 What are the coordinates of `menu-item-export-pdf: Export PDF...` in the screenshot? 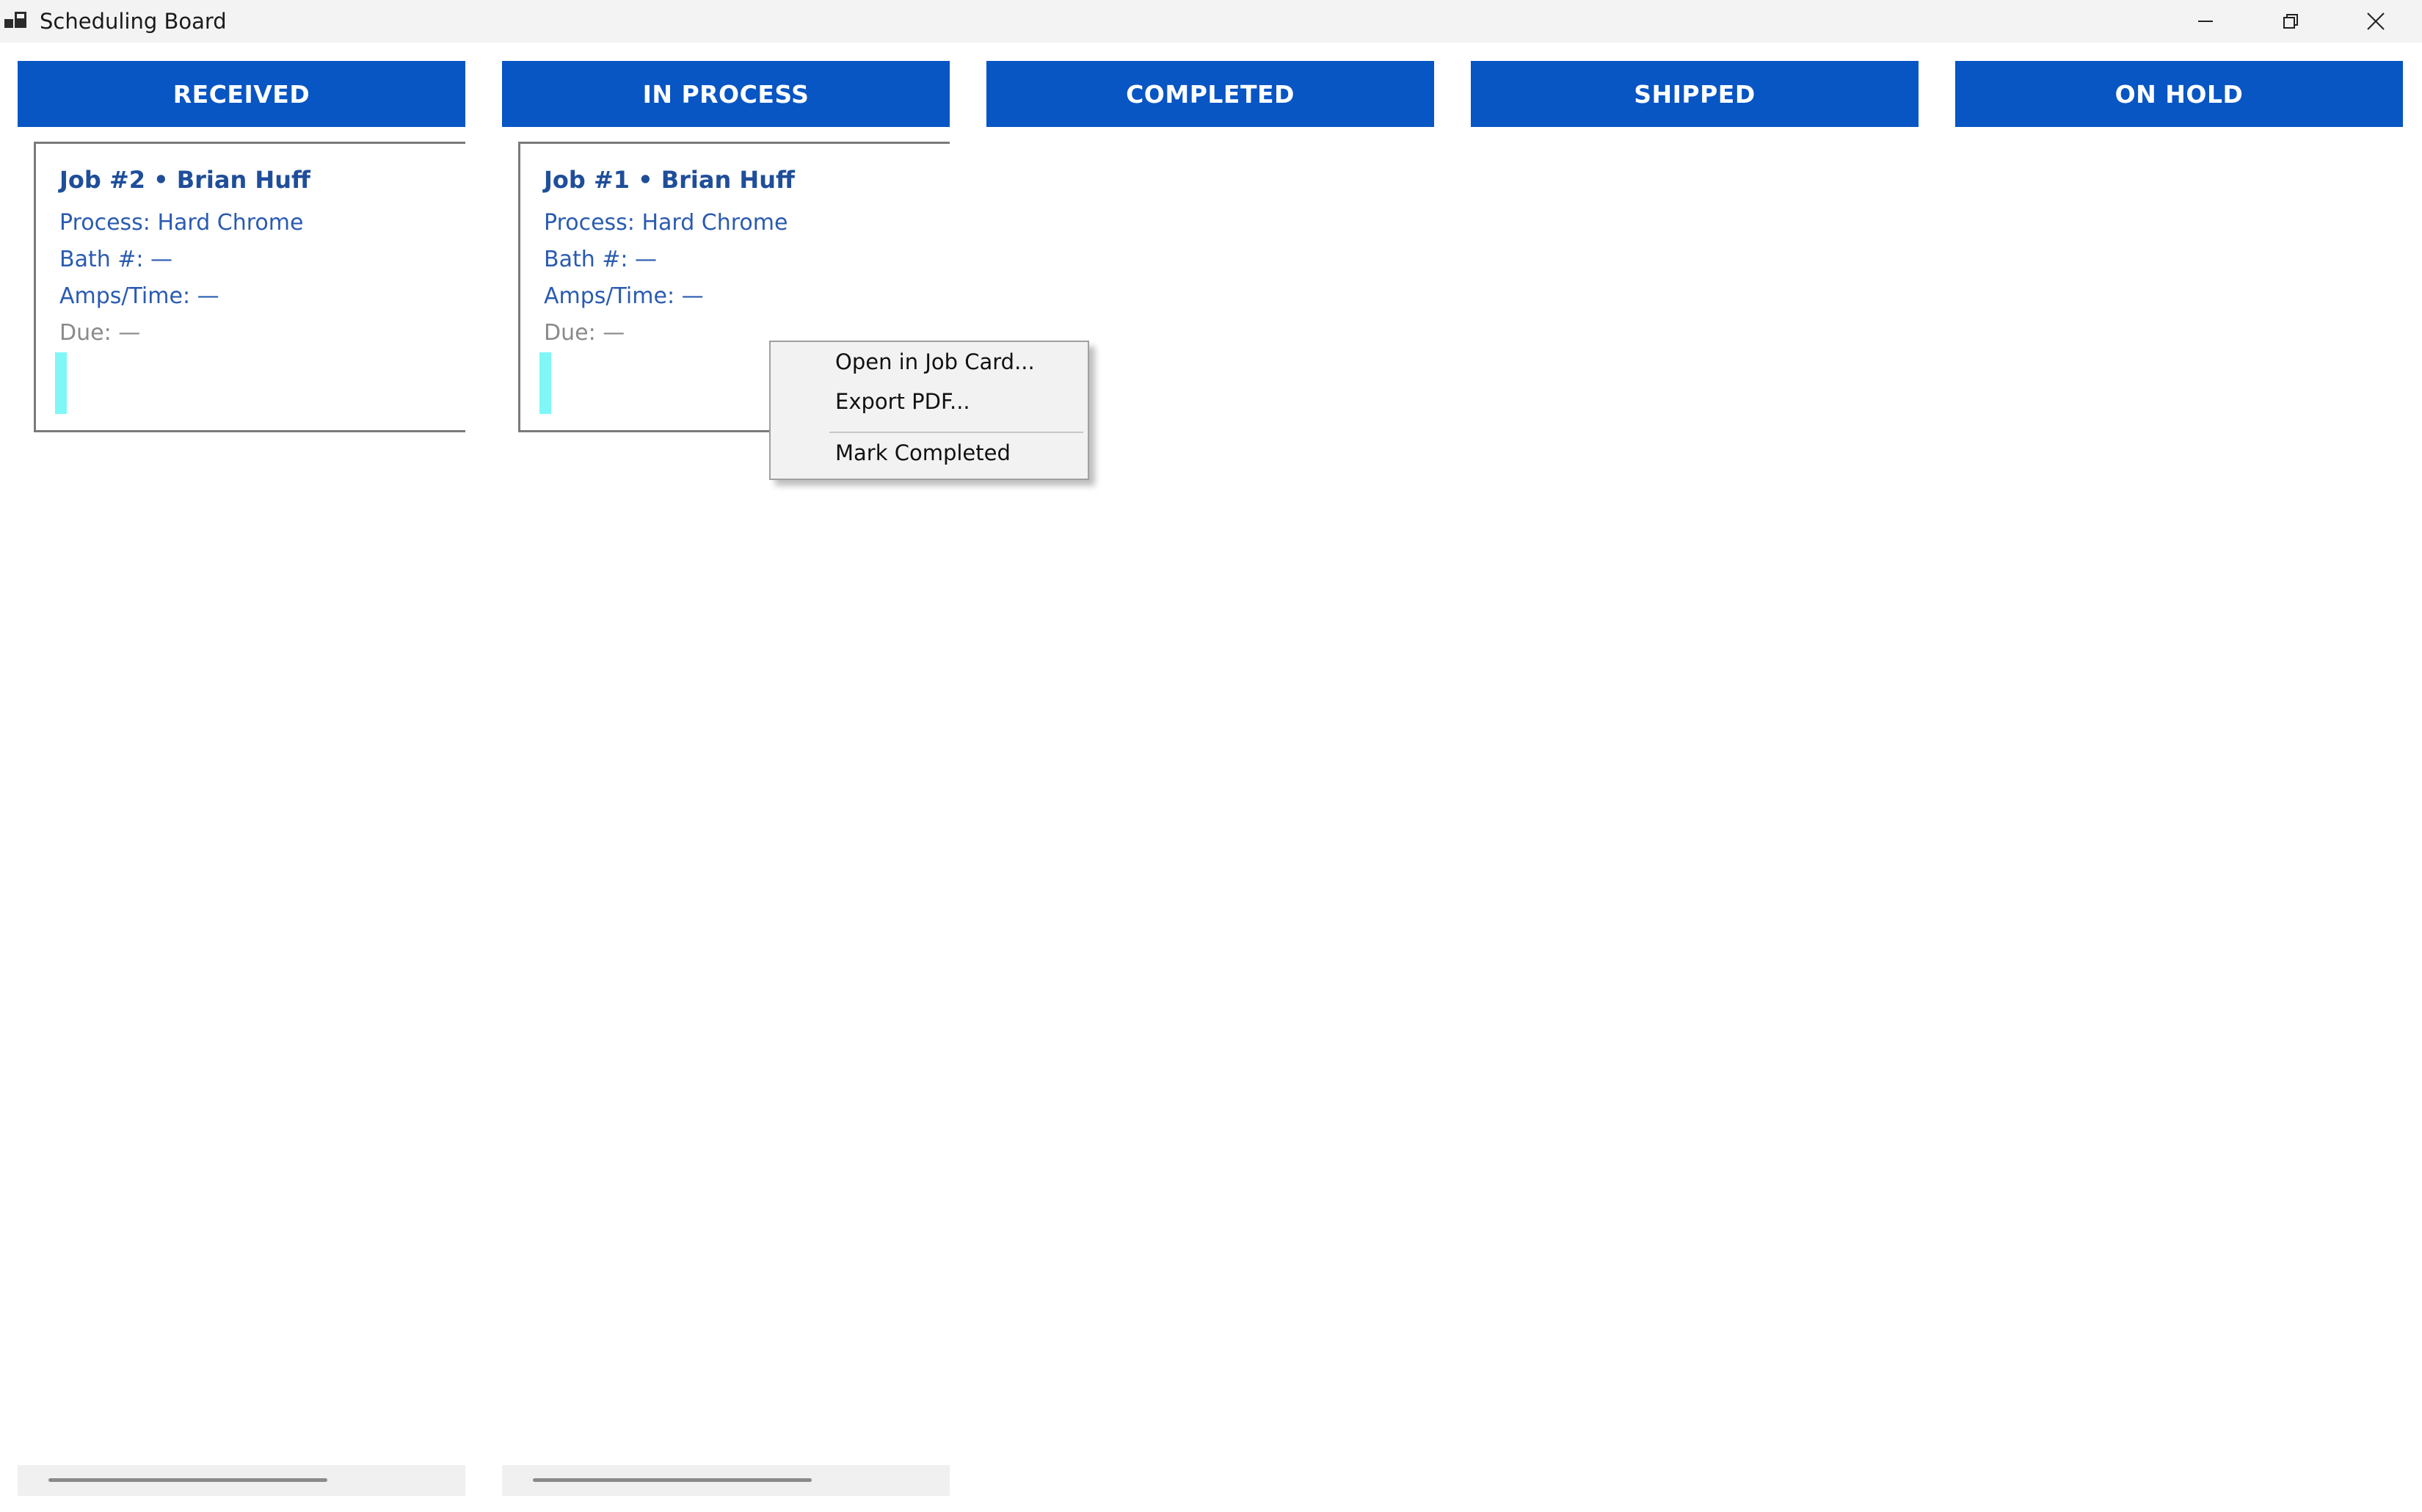 It's located at (902, 401).